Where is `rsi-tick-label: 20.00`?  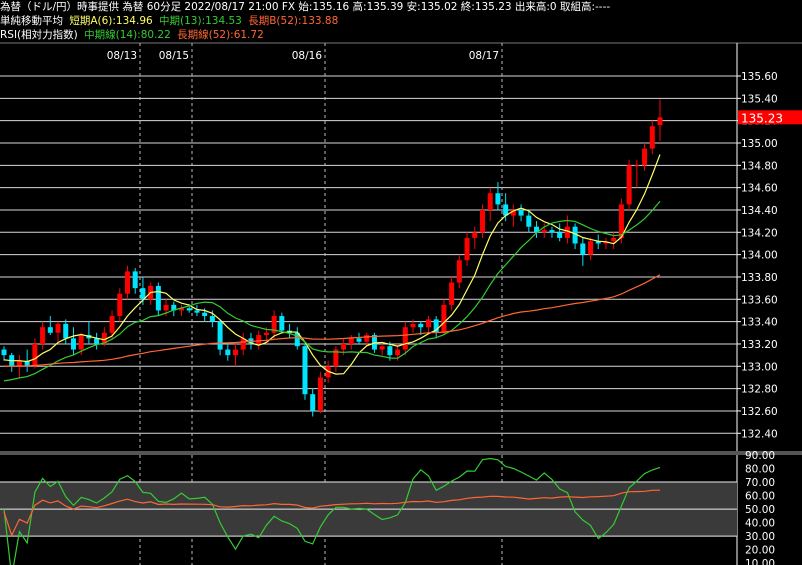
rsi-tick-label: 20.00 is located at coordinates (760, 551).